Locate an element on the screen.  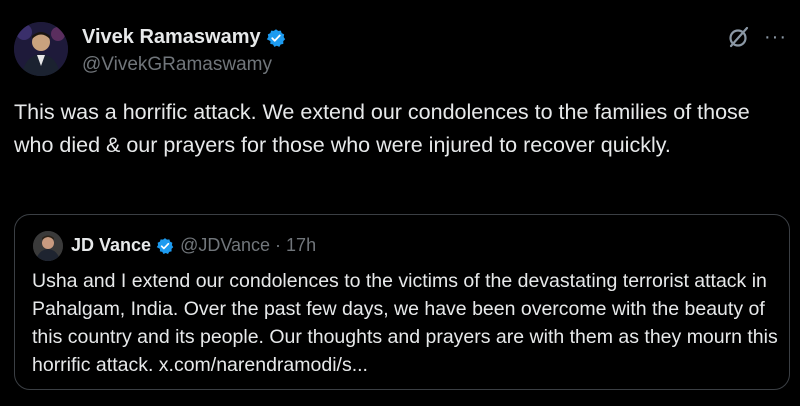
quoted-author-avatar is located at coordinates (48, 246).